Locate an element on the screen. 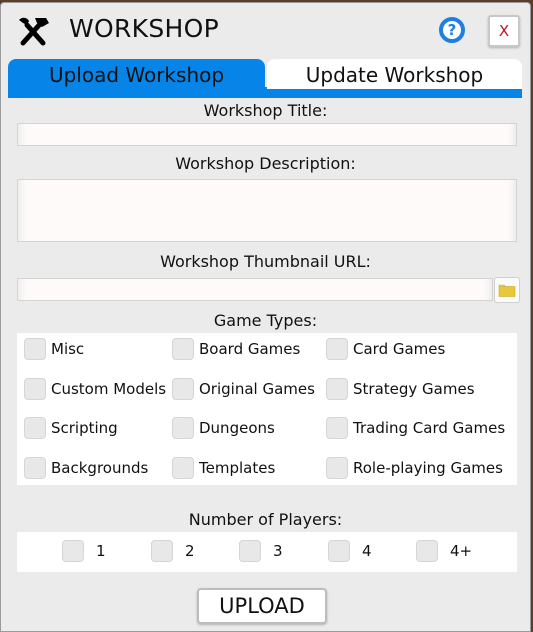  game-type-label: Card Games is located at coordinates (399, 349).